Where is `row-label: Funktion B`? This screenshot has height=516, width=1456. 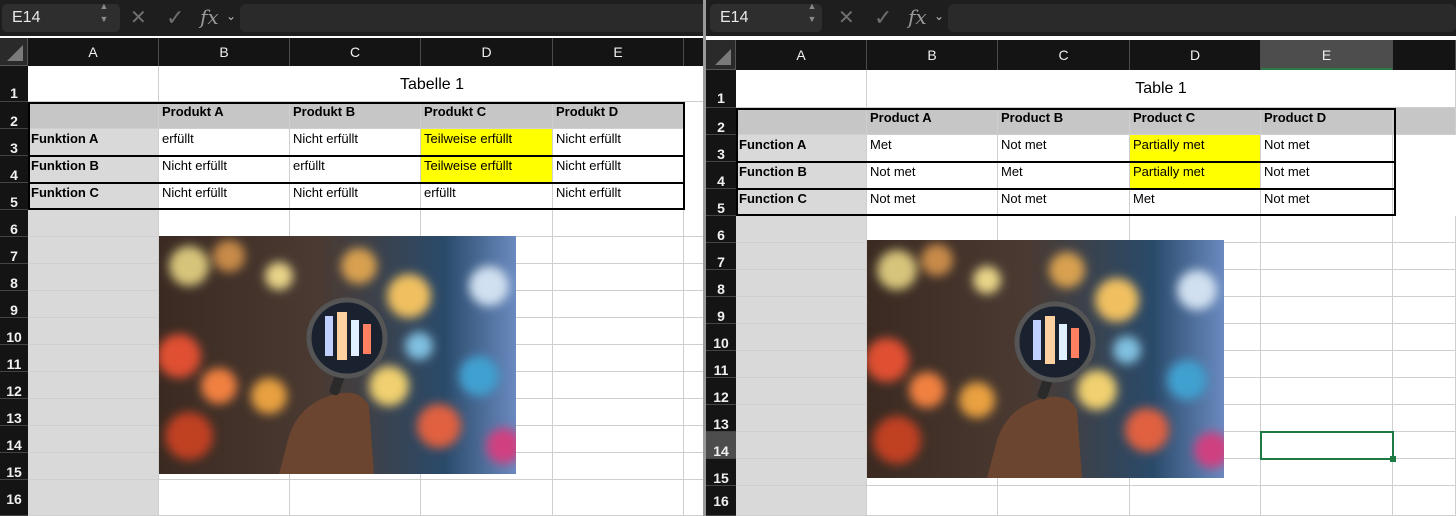
row-label: Funktion B is located at coordinates (93, 169).